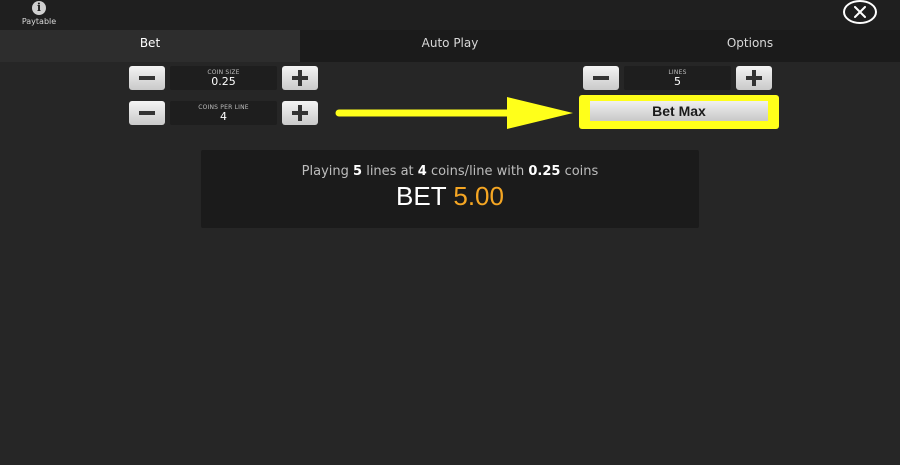  I want to click on close-icon, so click(860, 12).